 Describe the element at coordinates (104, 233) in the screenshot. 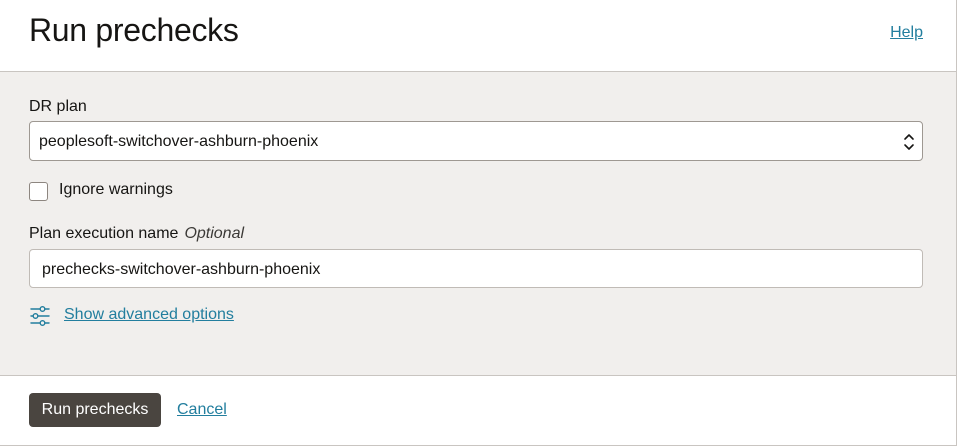

I see `plan-execution-name-label-text: Plan execution name` at that location.